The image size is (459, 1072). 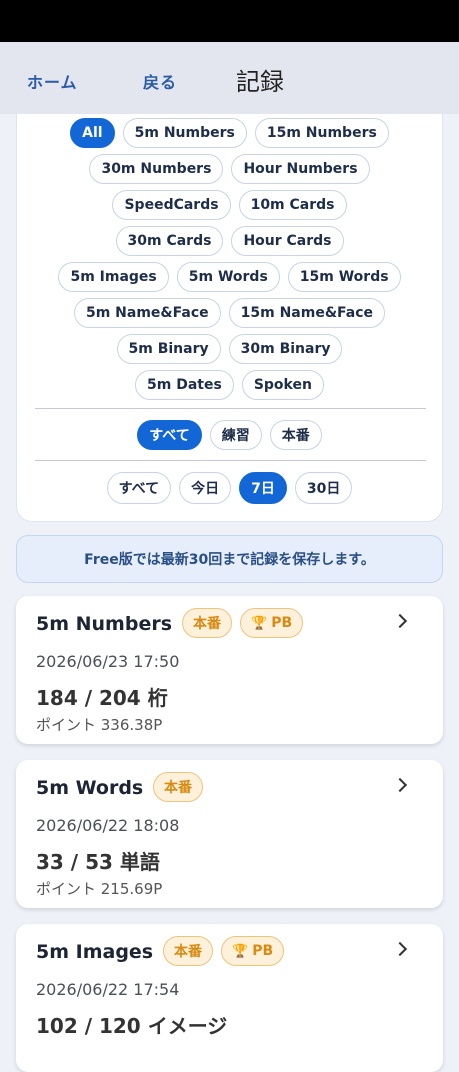 I want to click on discipline-chip: 5m Words, so click(x=228, y=277).